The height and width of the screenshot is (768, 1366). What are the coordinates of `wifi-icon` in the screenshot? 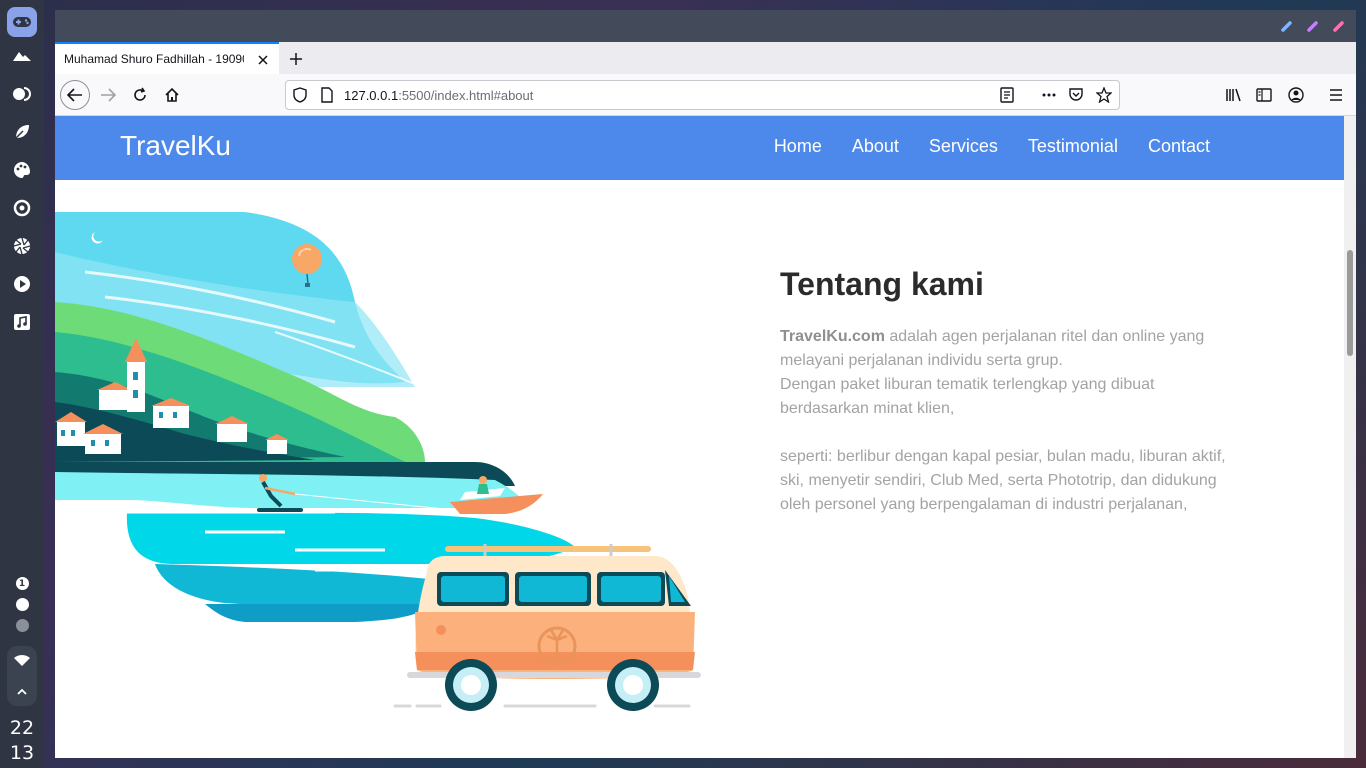 It's located at (22, 661).